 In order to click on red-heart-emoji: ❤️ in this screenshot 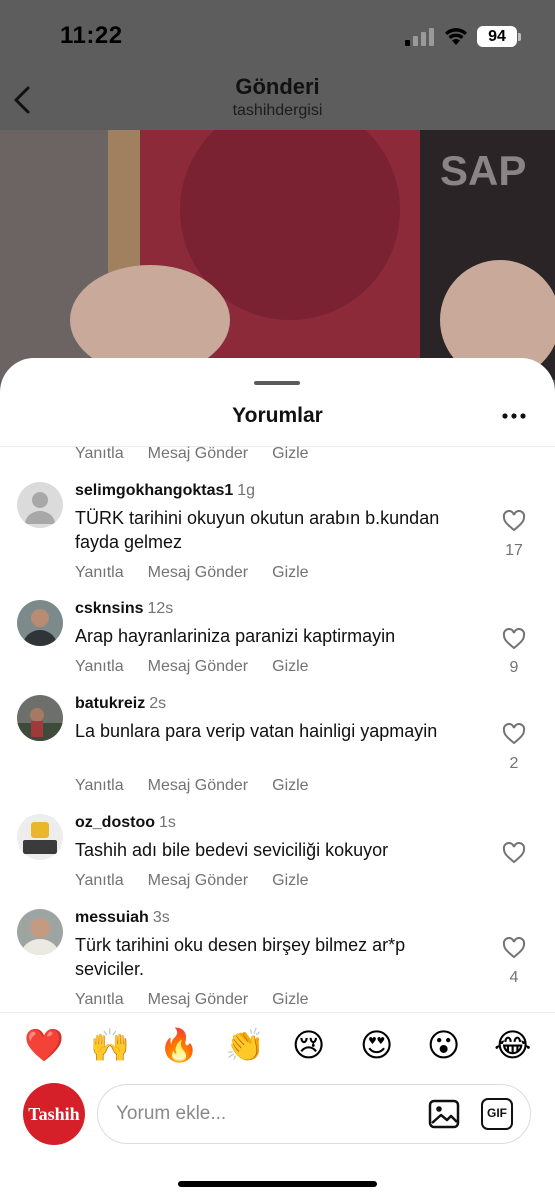, I will do `click(44, 1045)`.